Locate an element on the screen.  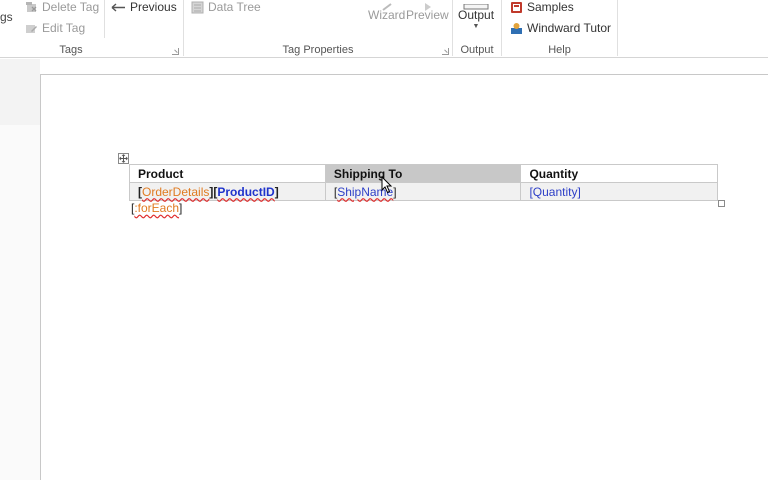
help-group: Samples Windward Tutor Help is located at coordinates (559, 29).